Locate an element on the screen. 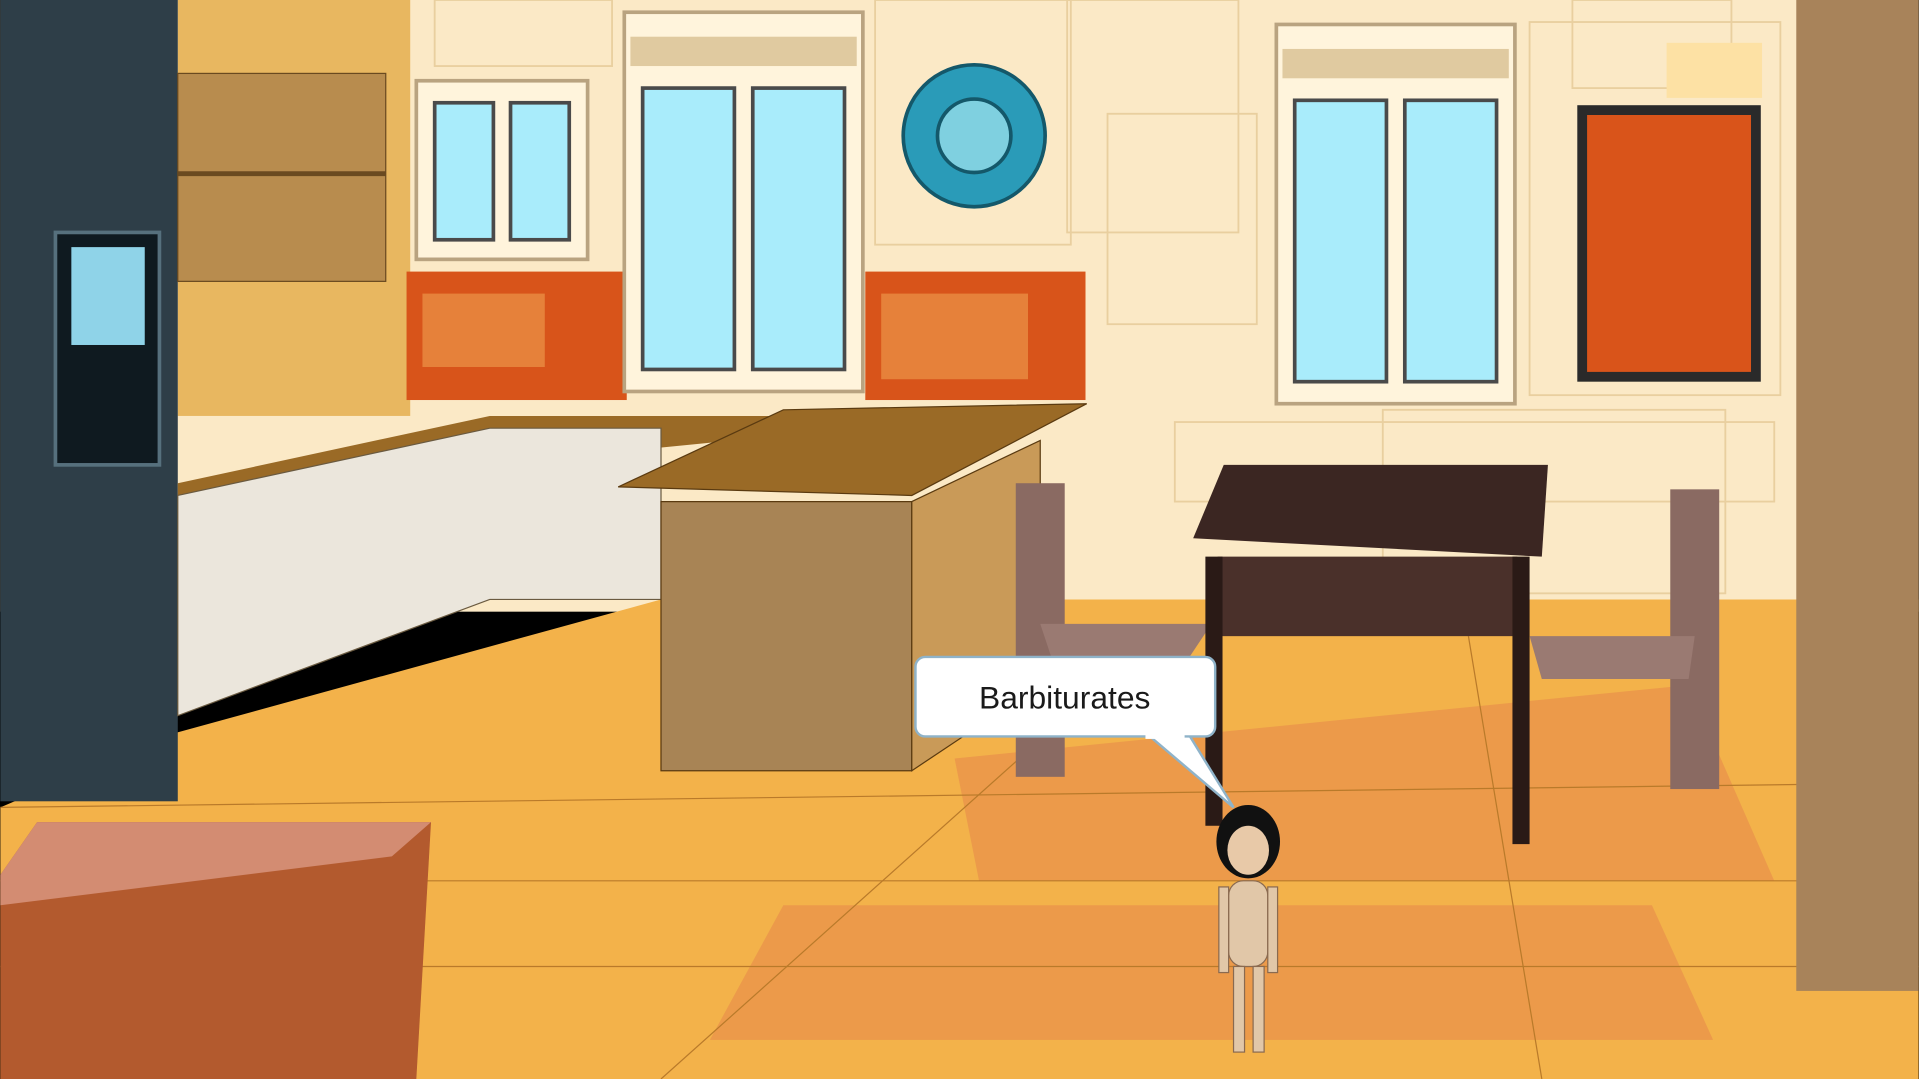  window-small is located at coordinates (502, 170).